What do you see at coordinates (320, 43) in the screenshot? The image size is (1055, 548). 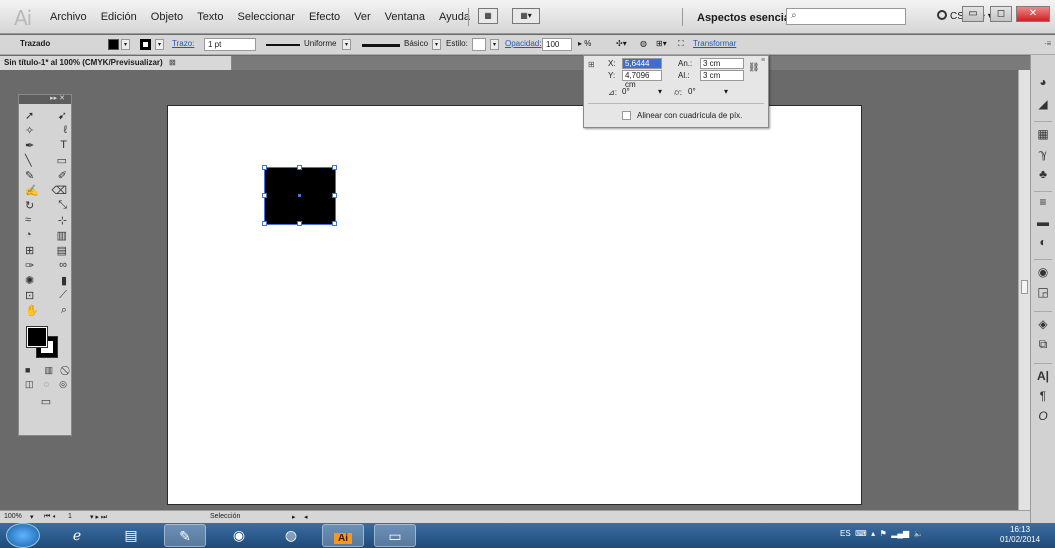 I see `profile-value: Uniforme` at bounding box center [320, 43].